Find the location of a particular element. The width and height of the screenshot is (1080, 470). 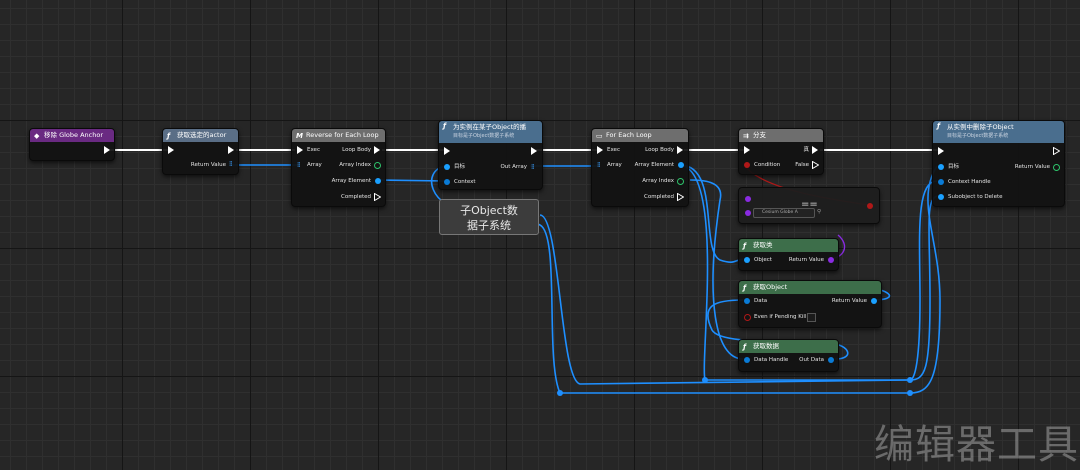

bool-out-pin is located at coordinates (870, 206).